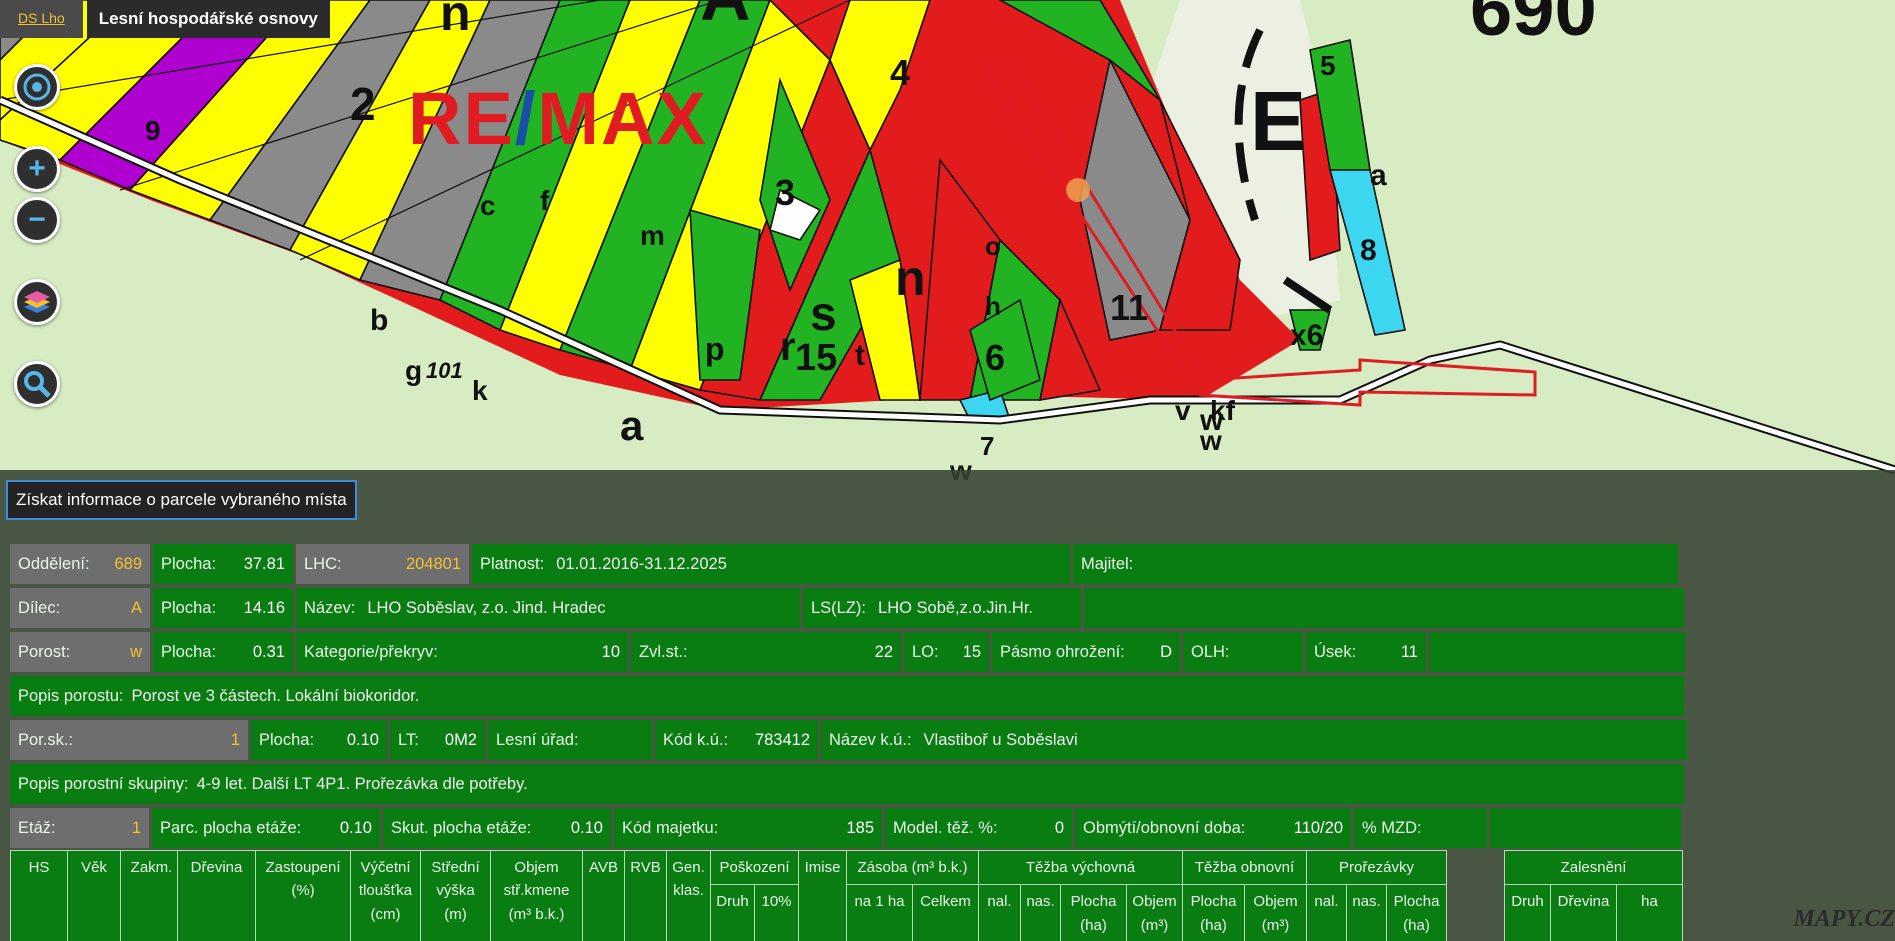 The height and width of the screenshot is (941, 1895). I want to click on watermark-max: MAX, so click(622, 118).